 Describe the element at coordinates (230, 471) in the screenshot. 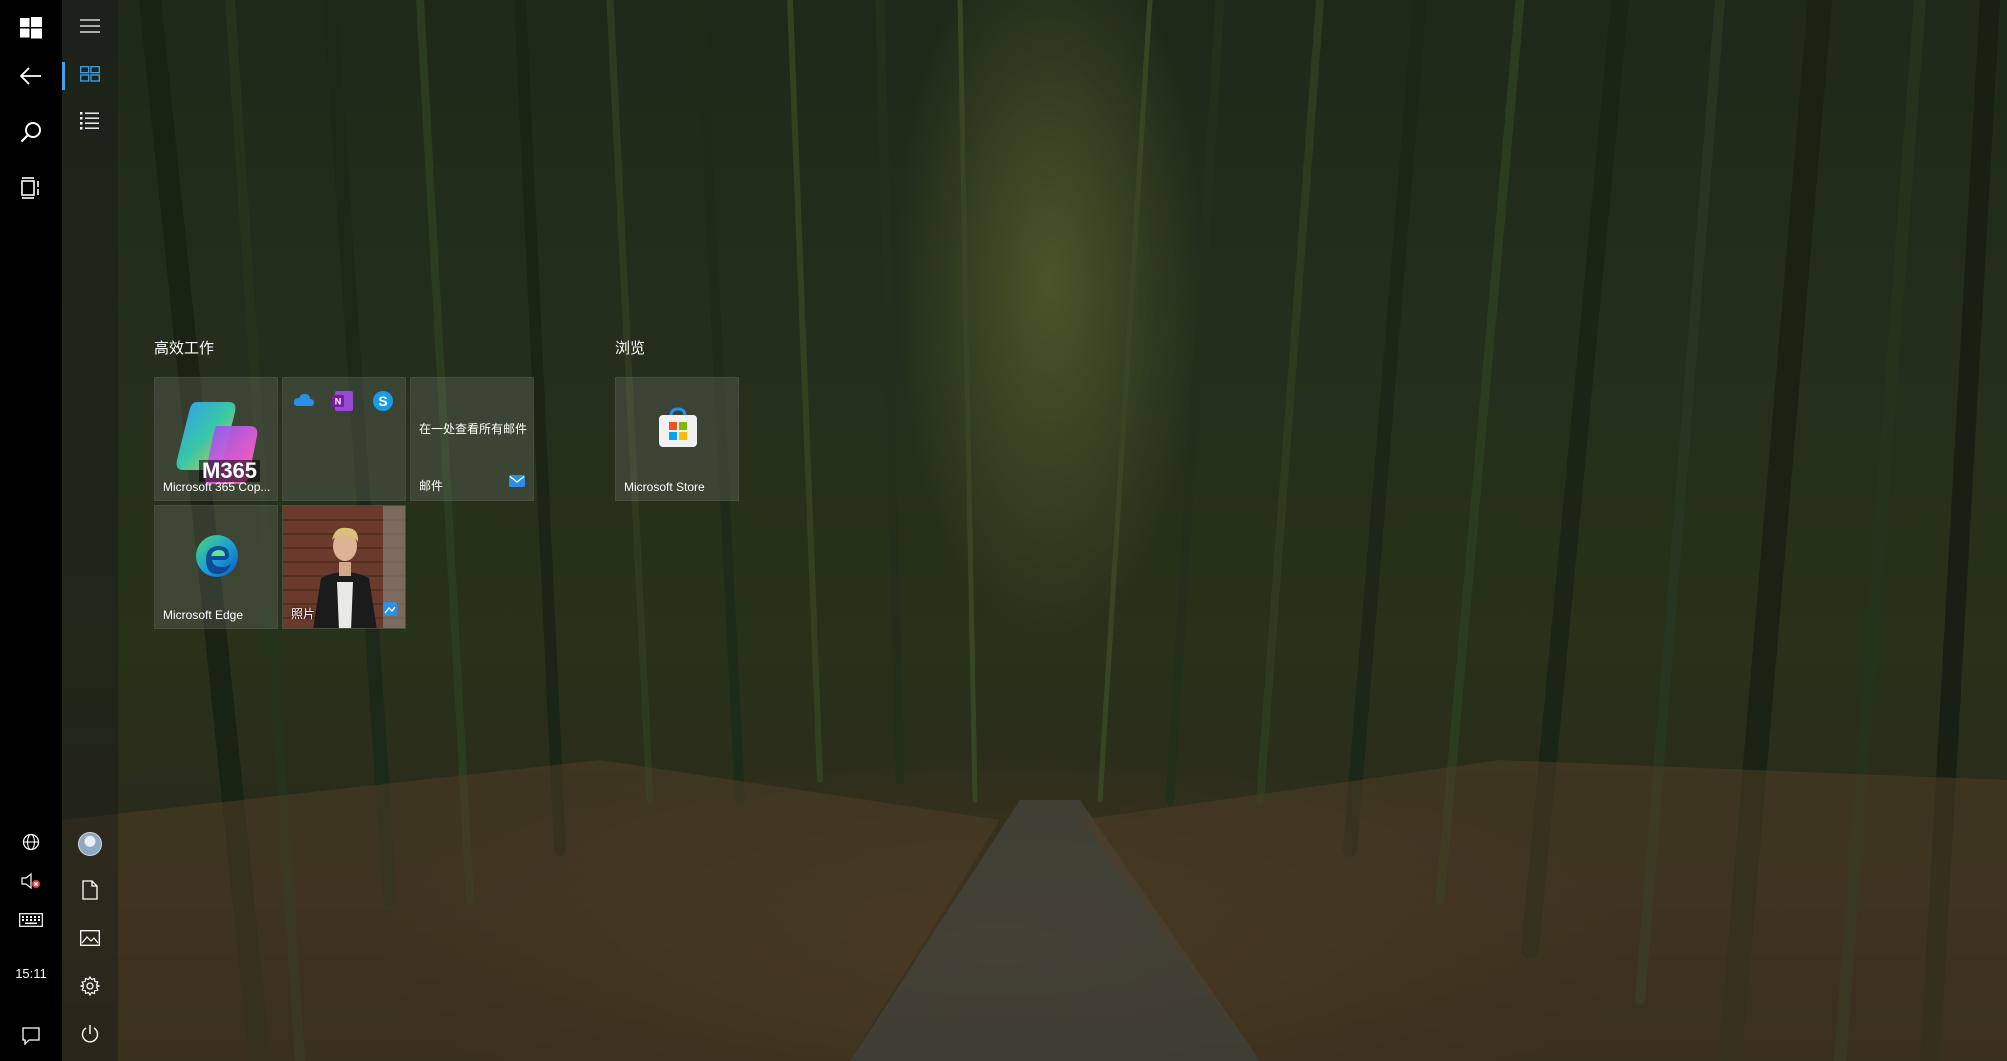

I see `m365-badge: M365` at that location.